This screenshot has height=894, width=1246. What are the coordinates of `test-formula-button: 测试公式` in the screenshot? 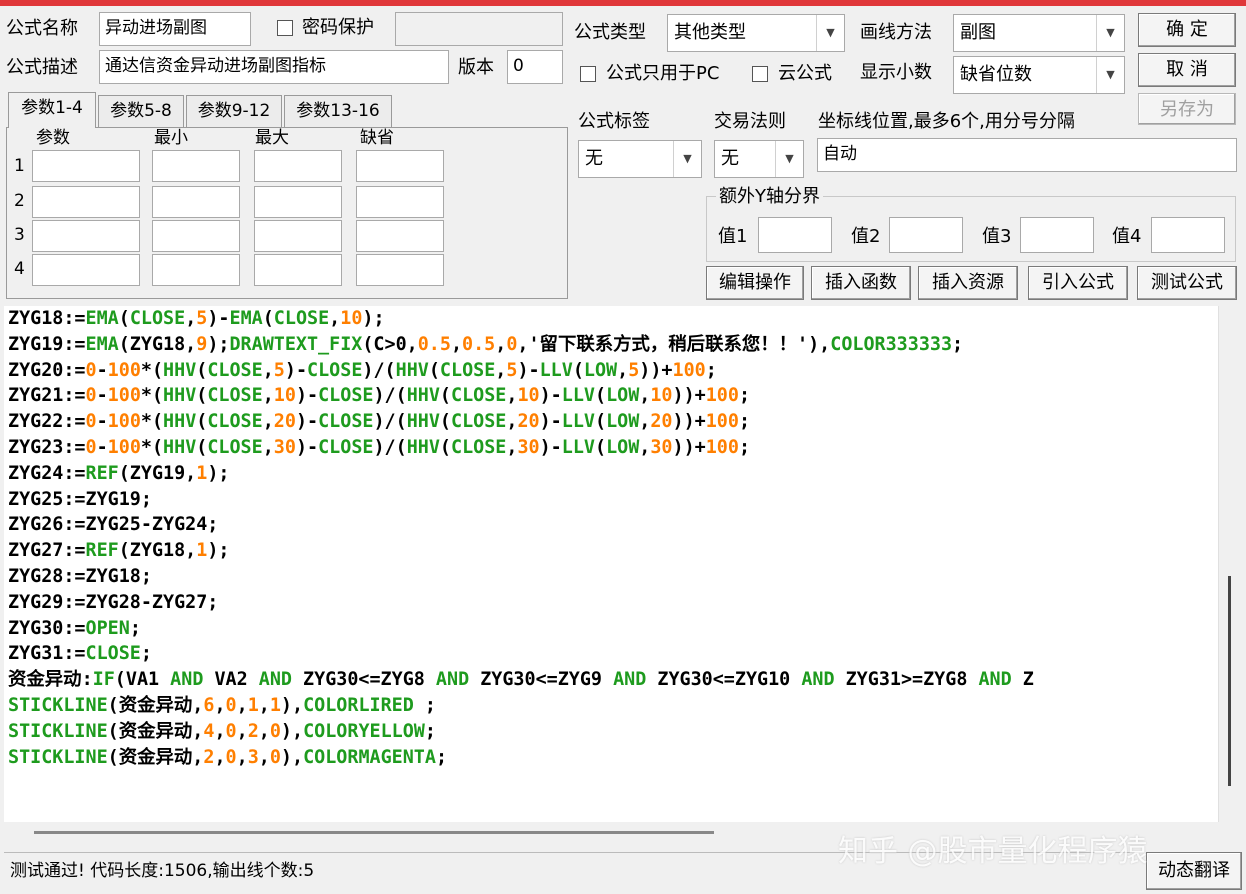 It's located at (1187, 283).